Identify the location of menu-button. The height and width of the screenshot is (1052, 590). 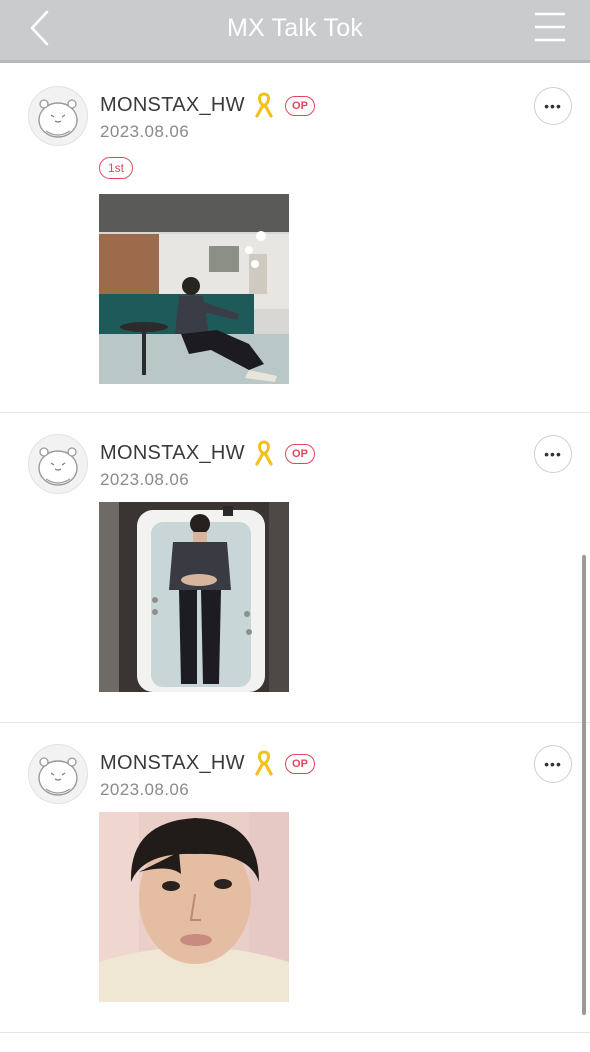
(550, 28).